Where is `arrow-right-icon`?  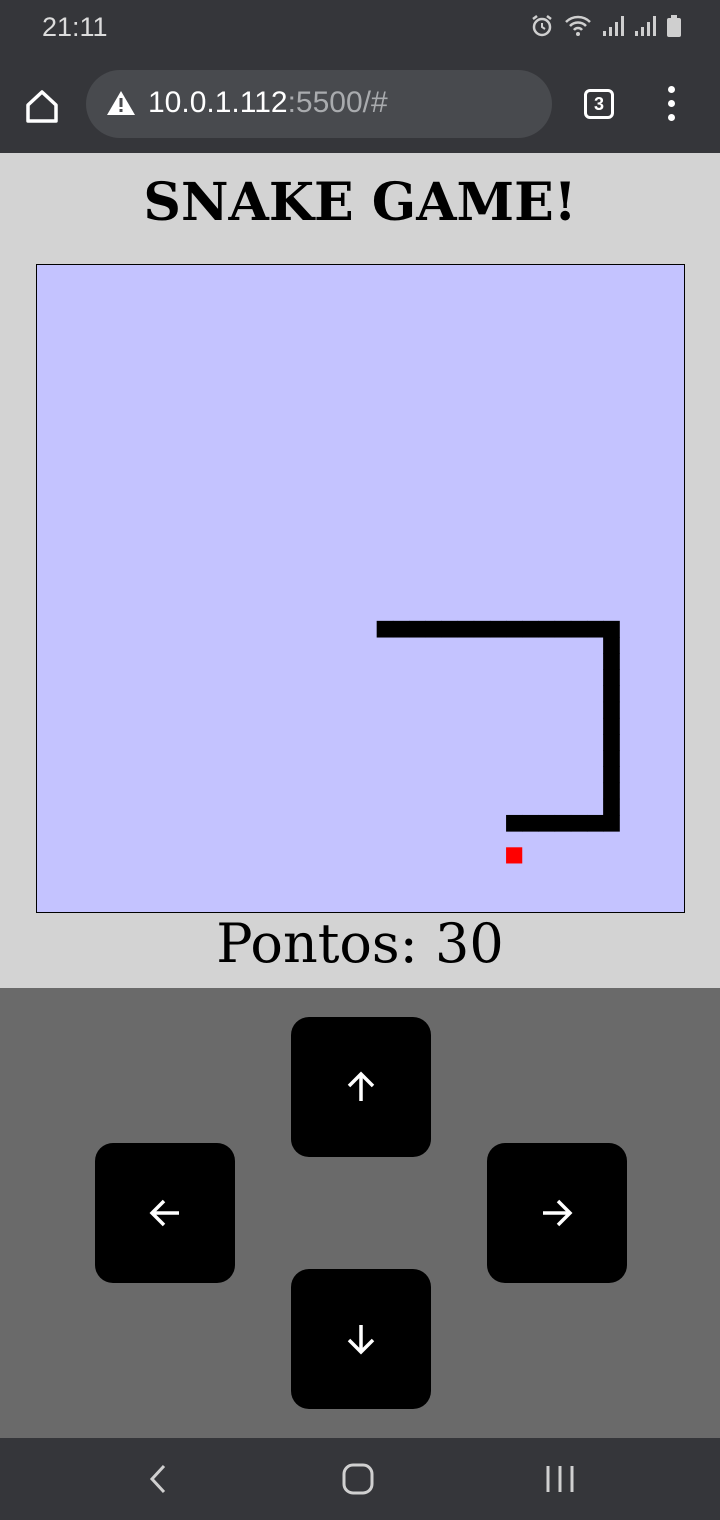
arrow-right-icon is located at coordinates (558, 1213).